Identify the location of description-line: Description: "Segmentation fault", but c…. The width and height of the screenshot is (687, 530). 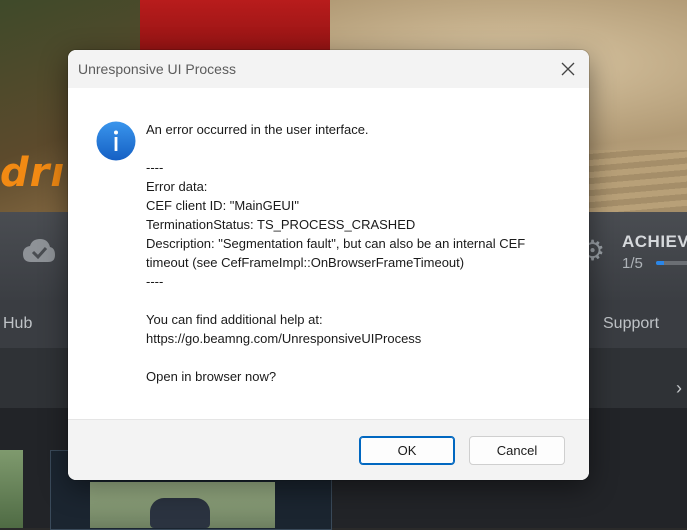
(336, 253).